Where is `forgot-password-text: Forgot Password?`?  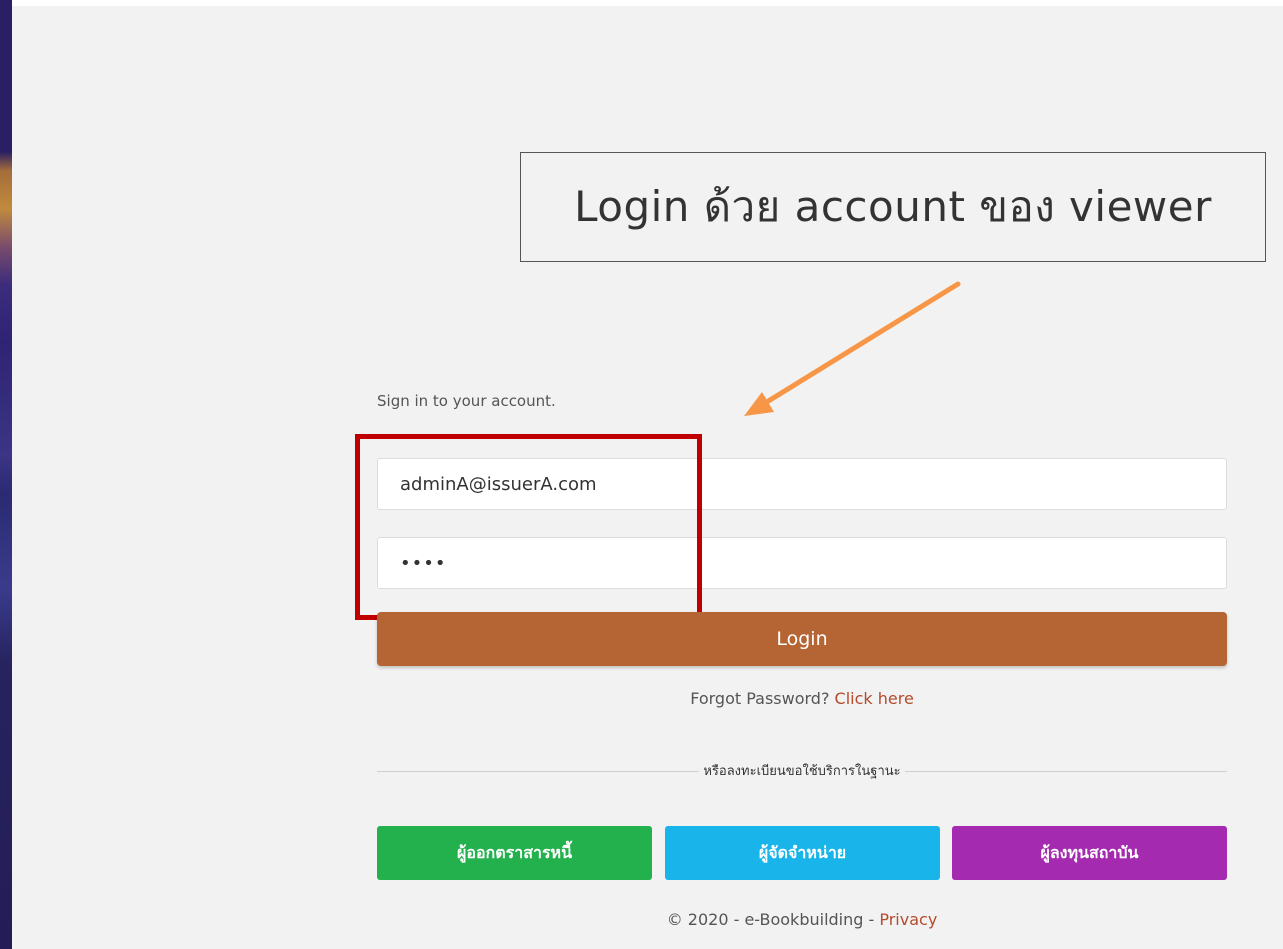
forgot-password-text: Forgot Password? is located at coordinates (760, 698).